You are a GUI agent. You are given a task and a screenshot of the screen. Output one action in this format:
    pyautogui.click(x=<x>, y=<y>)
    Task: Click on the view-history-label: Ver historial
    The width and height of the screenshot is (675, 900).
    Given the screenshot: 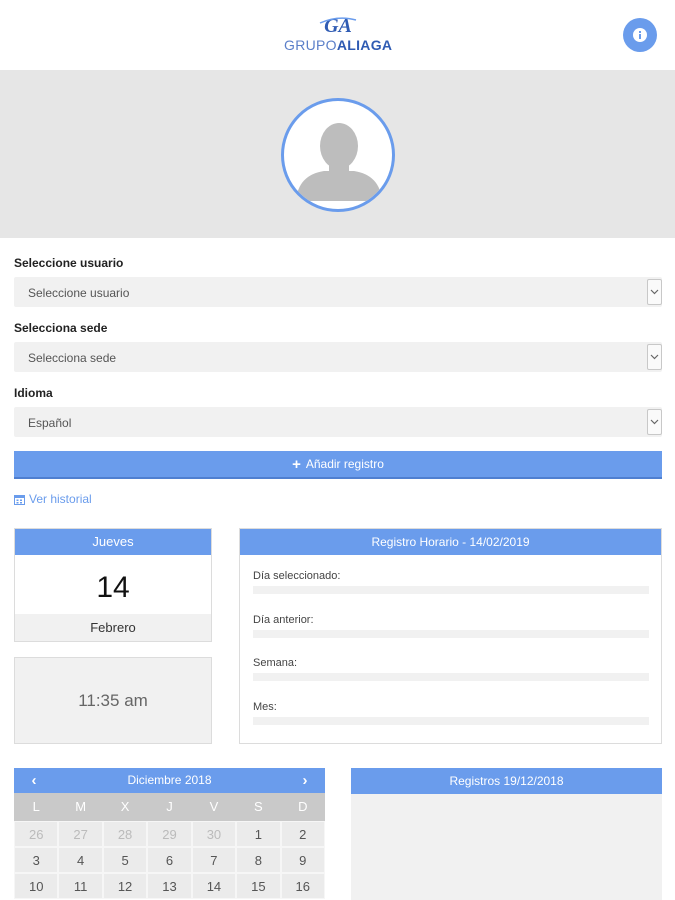 What is the action you would take?
    pyautogui.click(x=60, y=499)
    